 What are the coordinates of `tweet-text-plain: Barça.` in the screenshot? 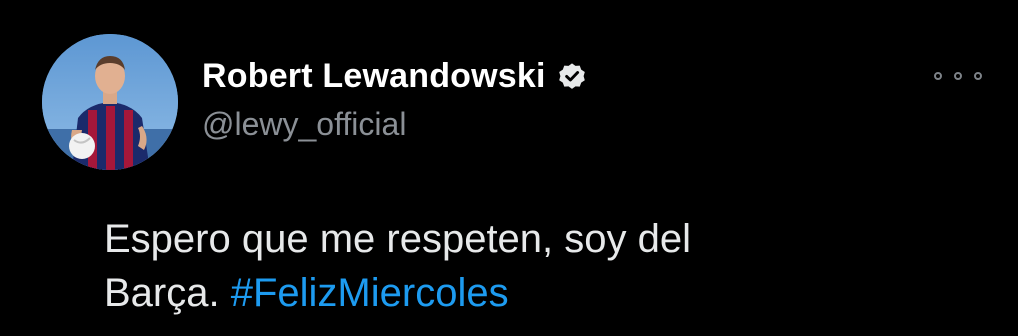 It's located at (162, 293).